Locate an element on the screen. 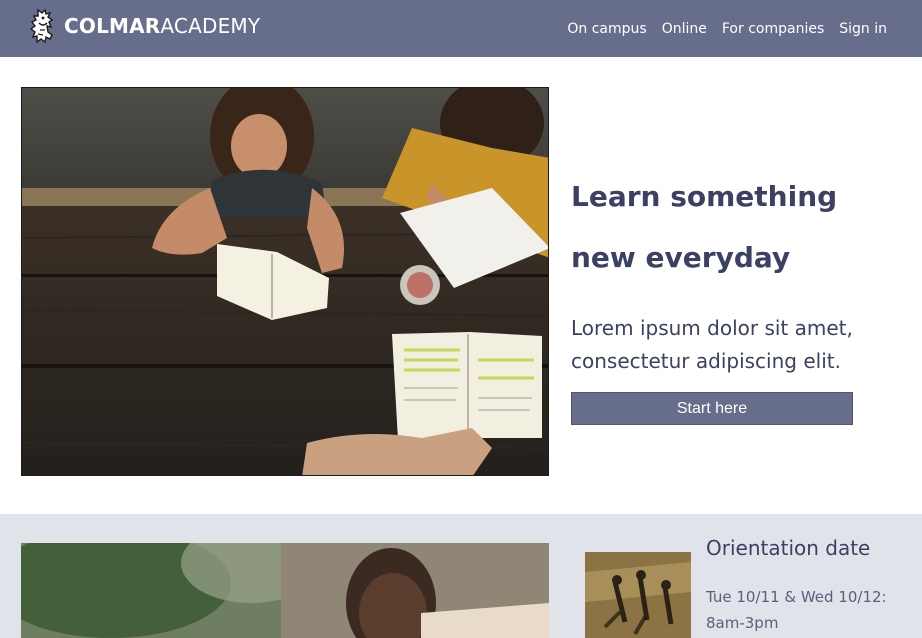  event-title: Orientation date is located at coordinates (788, 548).